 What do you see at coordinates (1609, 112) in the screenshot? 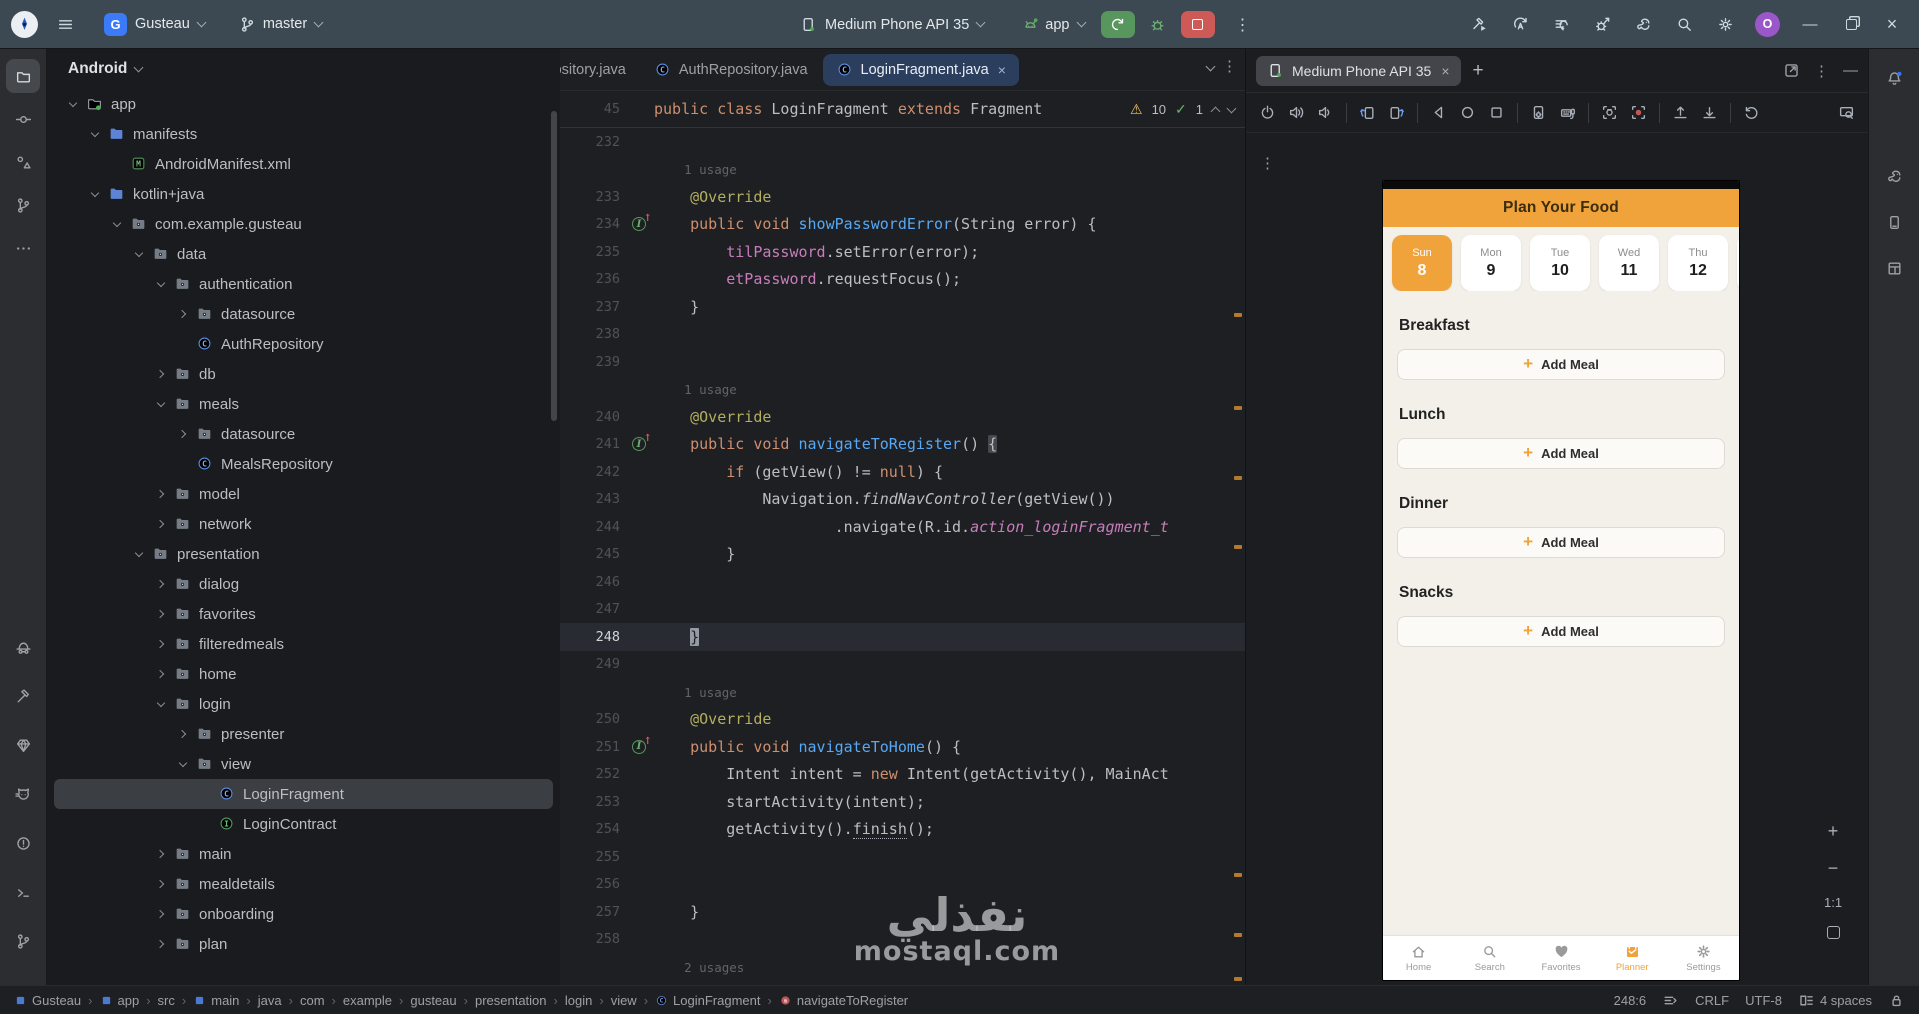
I see `screenshot-button` at bounding box center [1609, 112].